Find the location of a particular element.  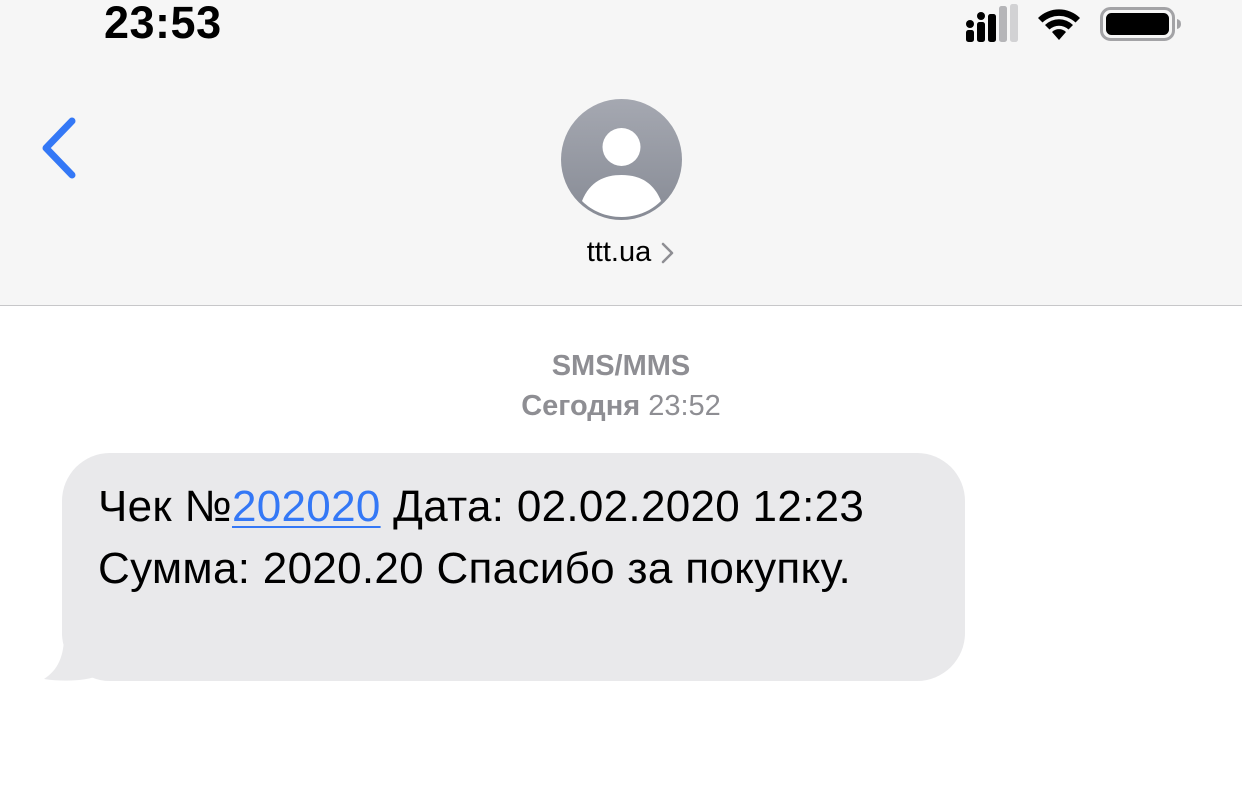

person-icon is located at coordinates (621, 172).